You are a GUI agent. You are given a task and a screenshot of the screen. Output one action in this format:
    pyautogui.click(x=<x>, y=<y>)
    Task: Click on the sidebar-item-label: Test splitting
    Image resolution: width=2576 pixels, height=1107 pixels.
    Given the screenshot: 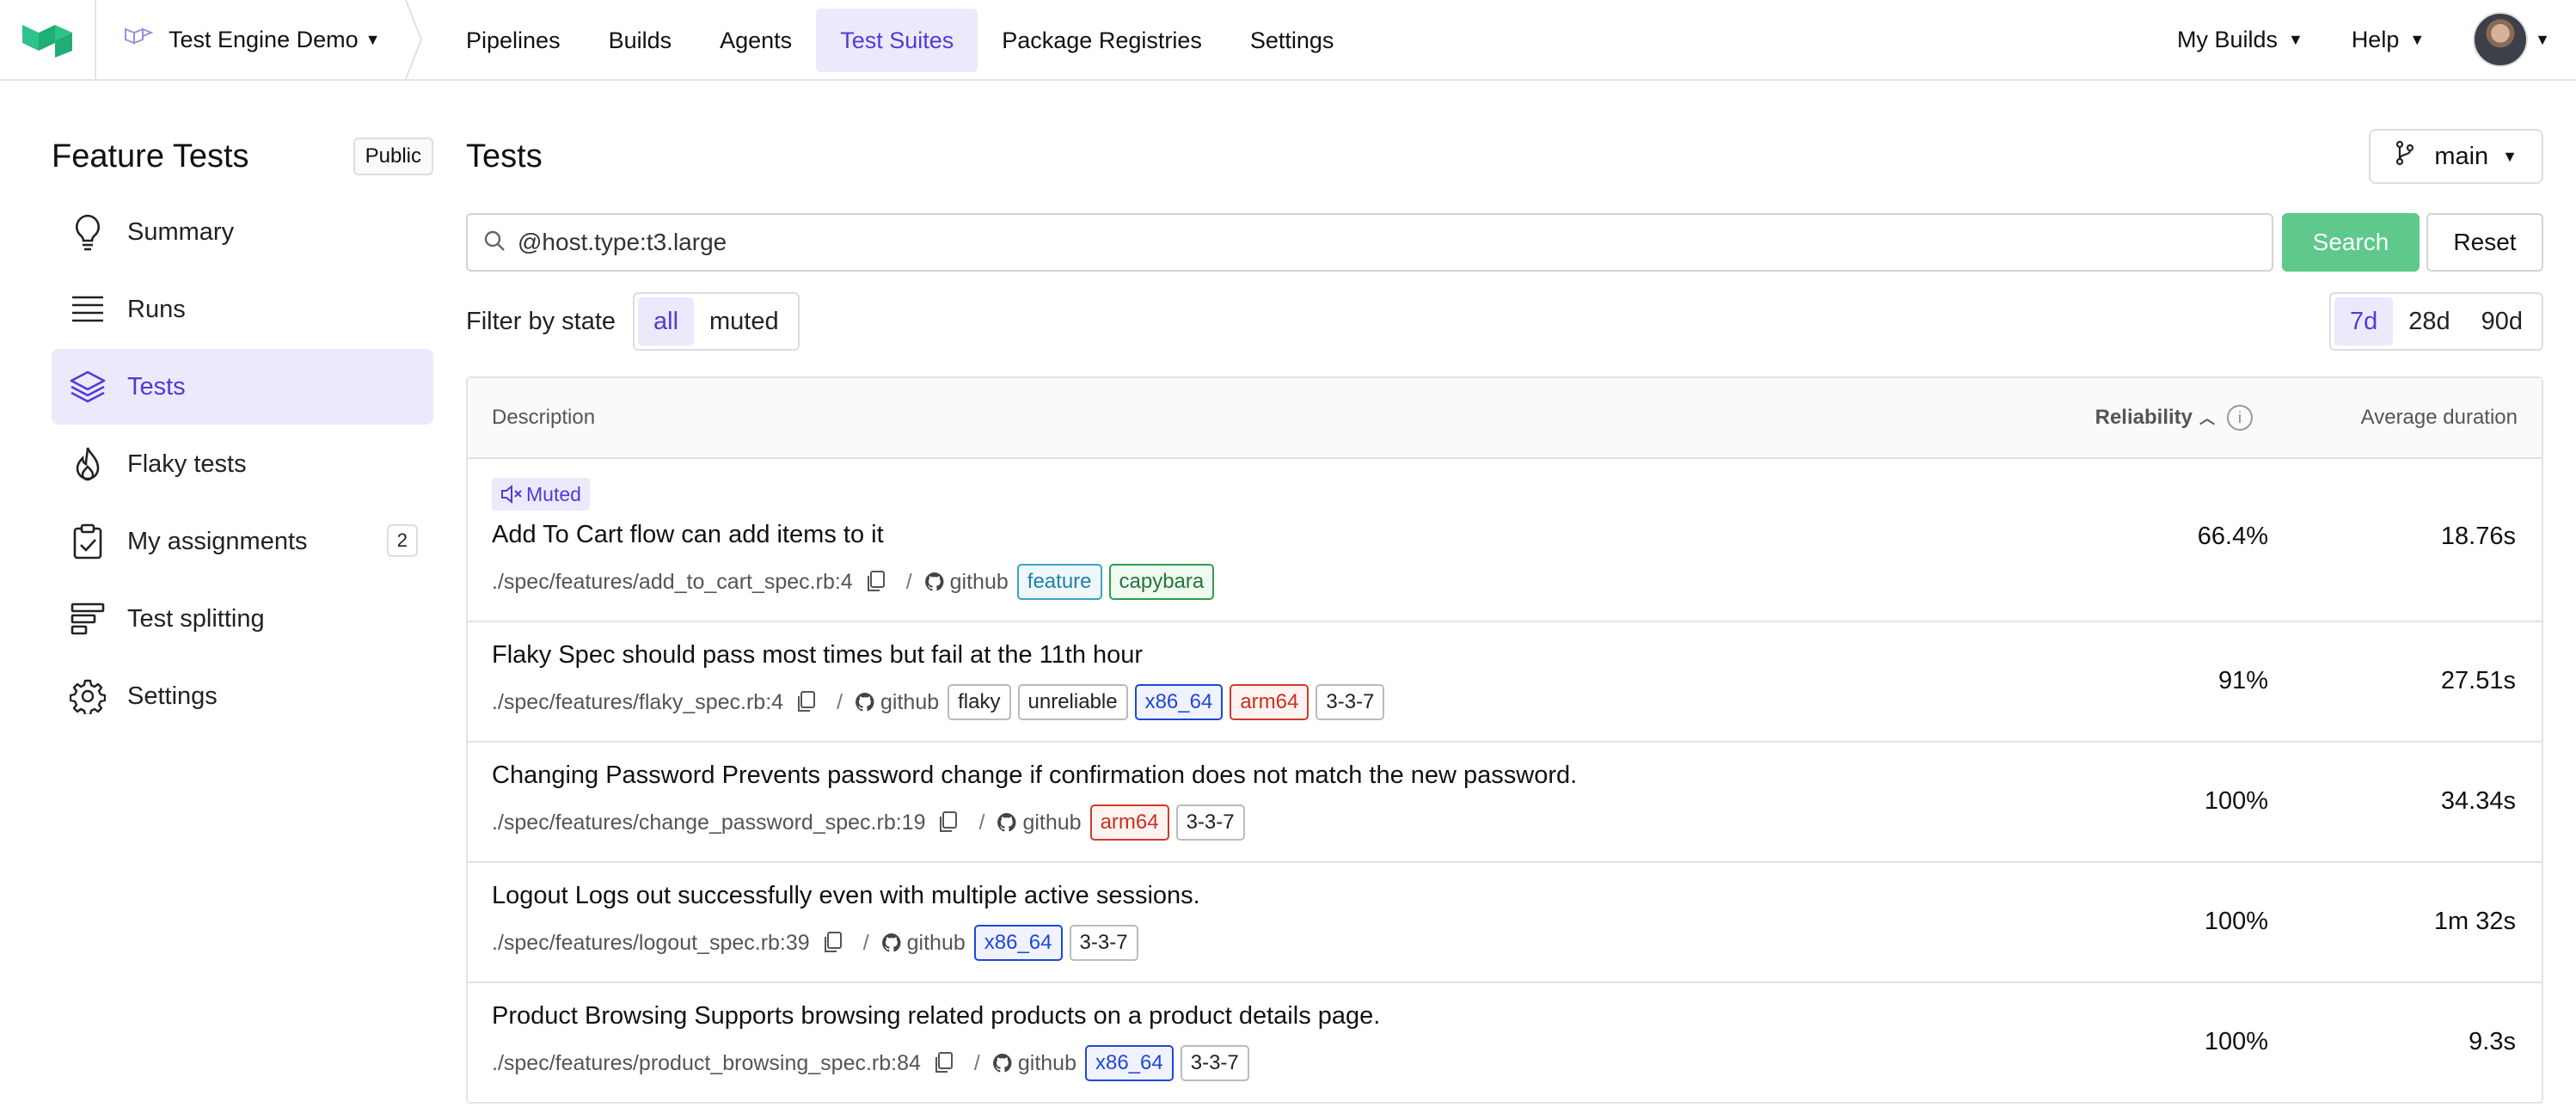 What is the action you would take?
    pyautogui.click(x=196, y=618)
    